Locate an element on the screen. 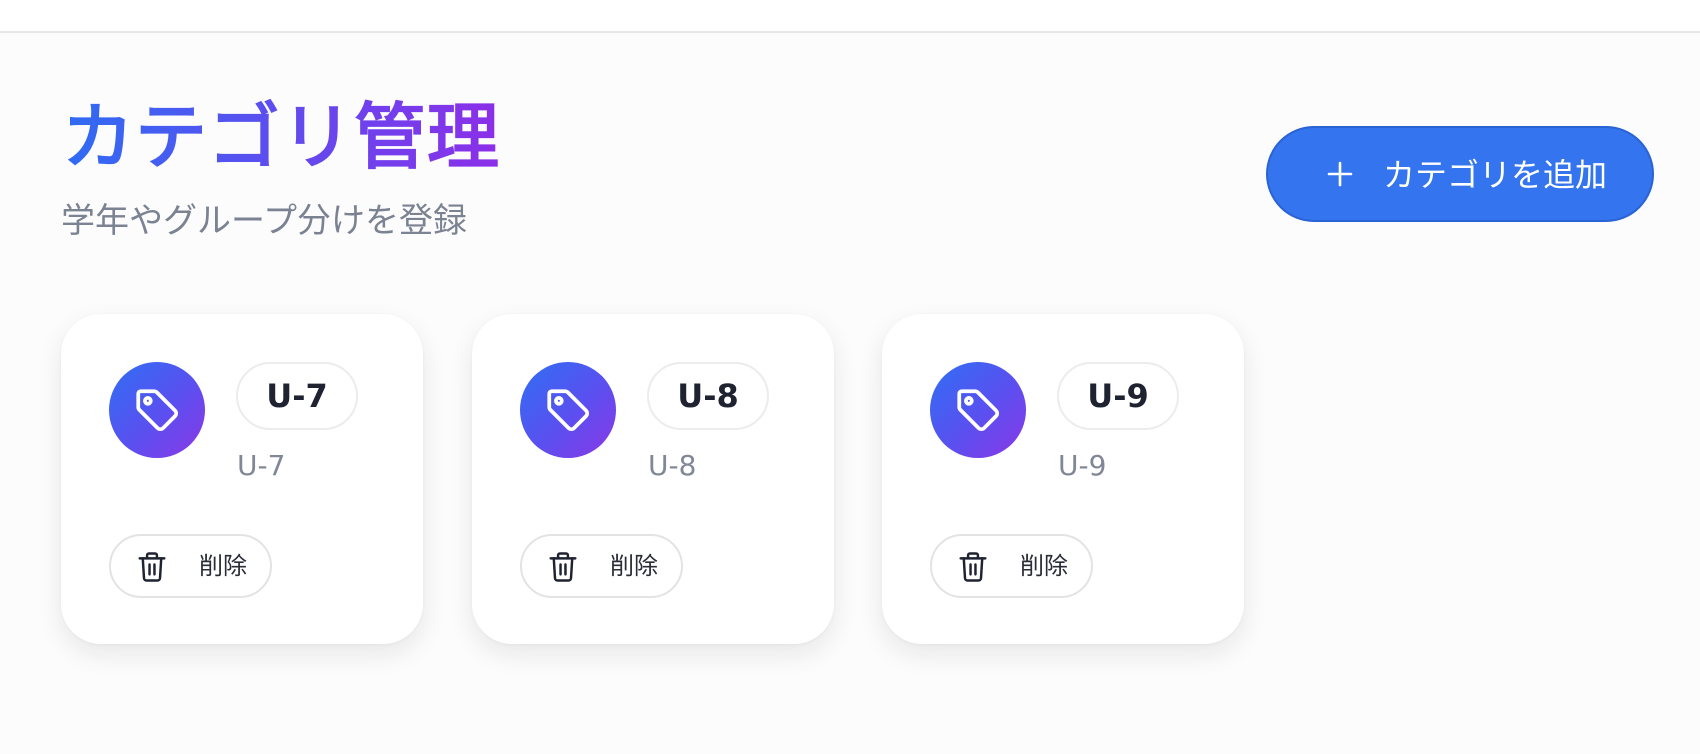 This screenshot has height=754, width=1700. category-name-pill: U-8 is located at coordinates (708, 396).